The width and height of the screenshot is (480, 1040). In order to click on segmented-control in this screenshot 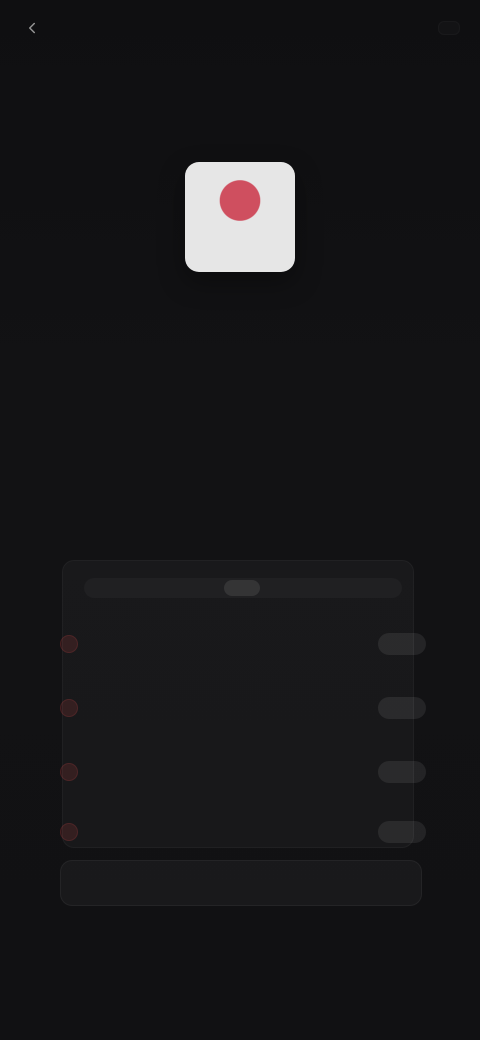, I will do `click(243, 588)`.